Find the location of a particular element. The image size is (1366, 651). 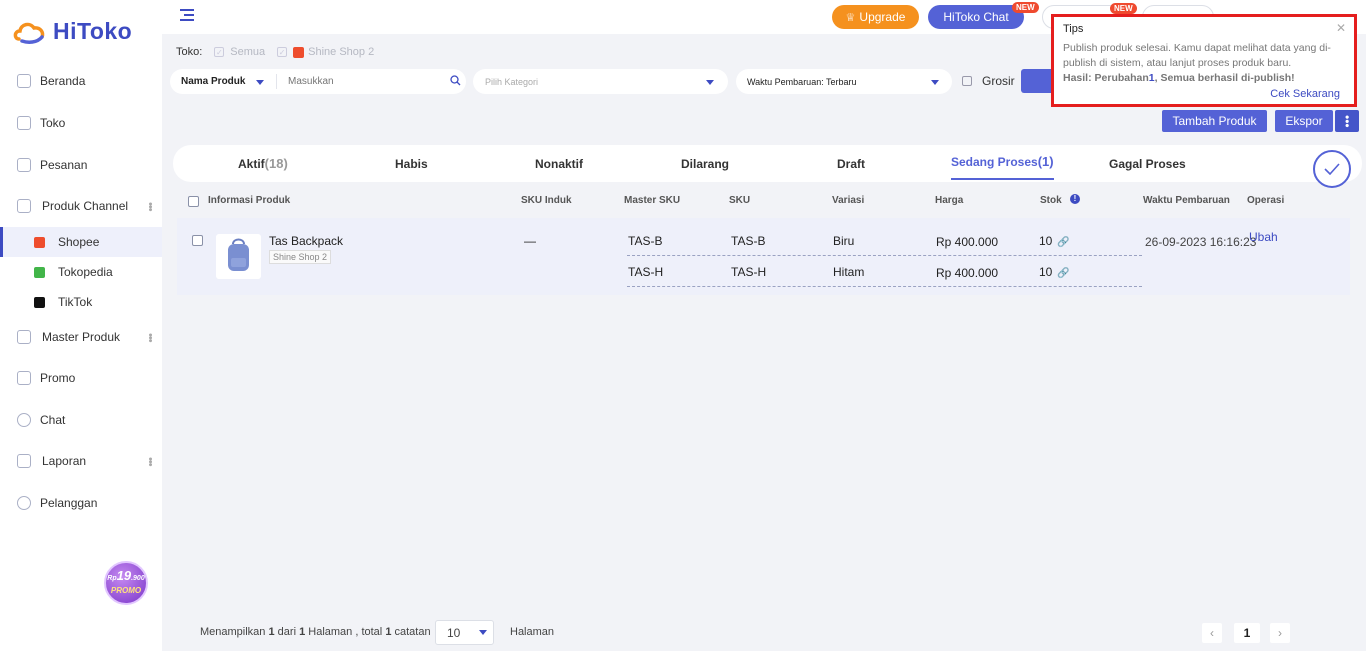

next-page-button: › is located at coordinates (1280, 633).